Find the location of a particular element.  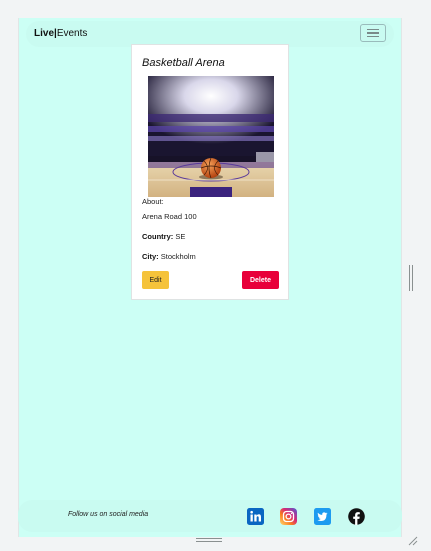

brand-rest: Events is located at coordinates (72, 33).